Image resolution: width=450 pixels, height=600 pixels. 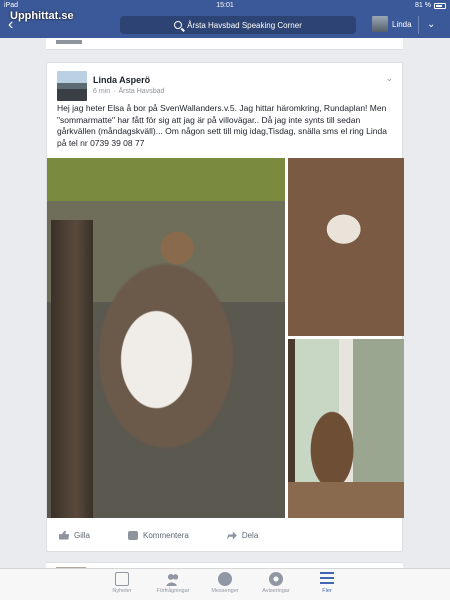 I want to click on globe-icon, so click(x=276, y=579).